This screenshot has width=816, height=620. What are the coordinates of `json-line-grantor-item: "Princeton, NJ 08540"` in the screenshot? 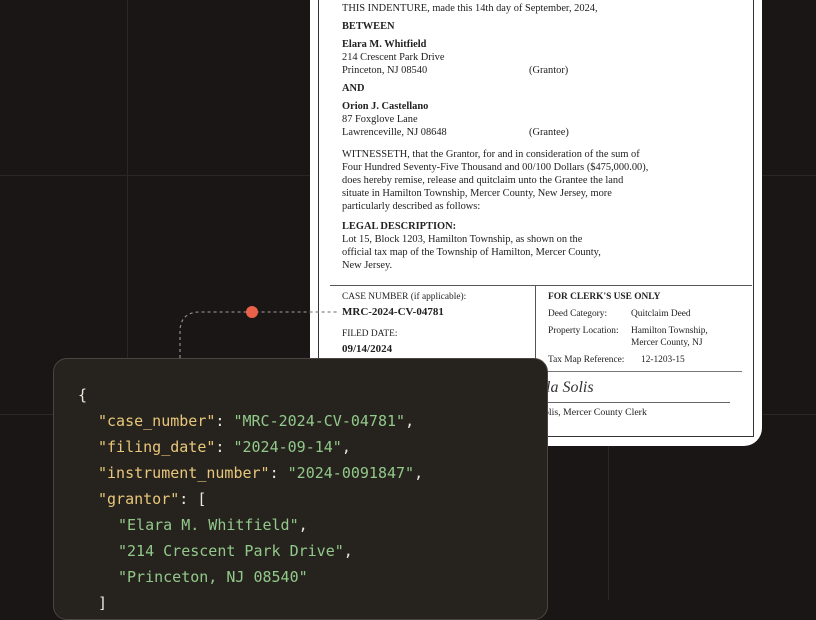 It's located at (213, 577).